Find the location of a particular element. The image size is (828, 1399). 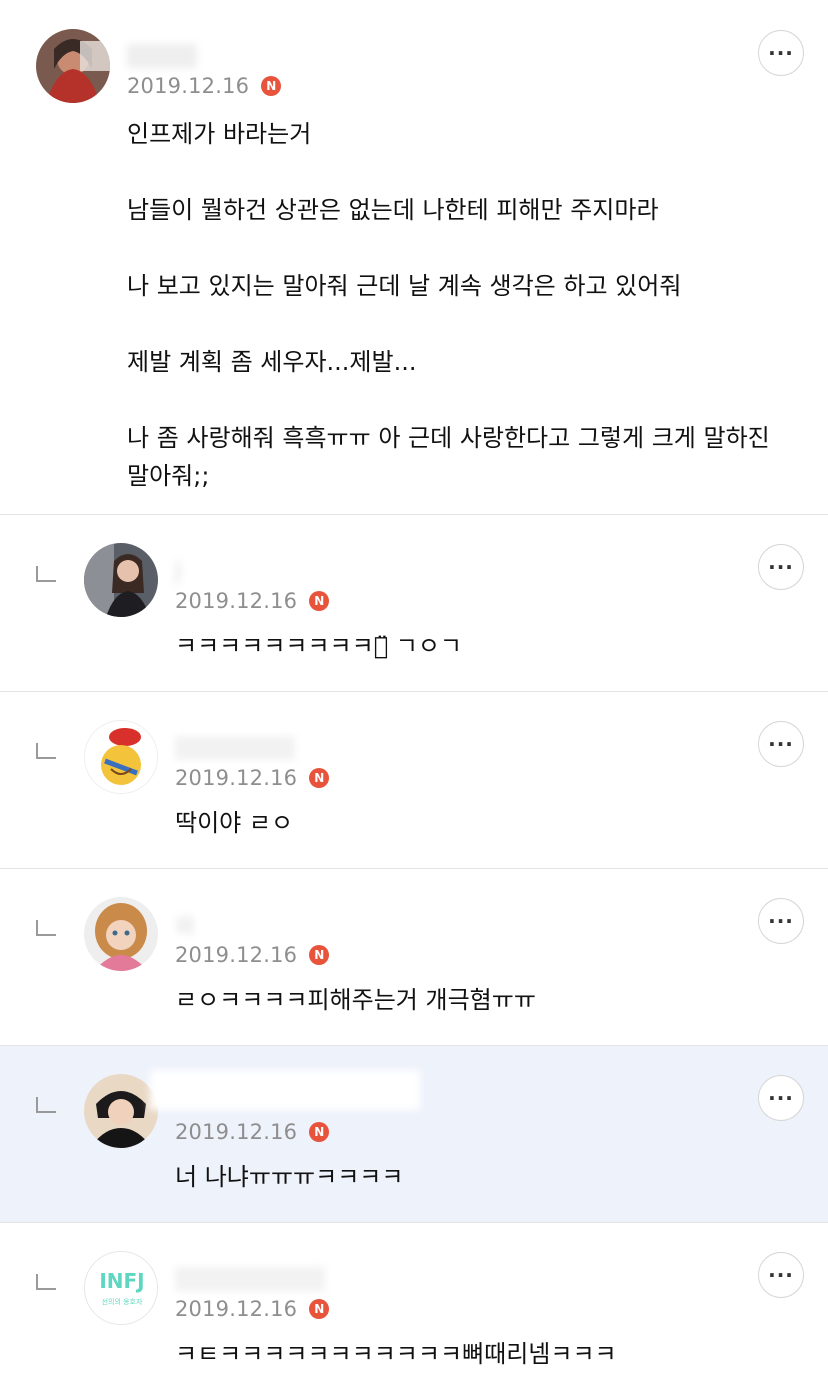

reply-text: ㅋㅌㅋㅋㅋㅋㅋㅋㅋㅋㅋㅋㅋ뼈때리넴ㅋㅋㅋ is located at coordinates (396, 1354).